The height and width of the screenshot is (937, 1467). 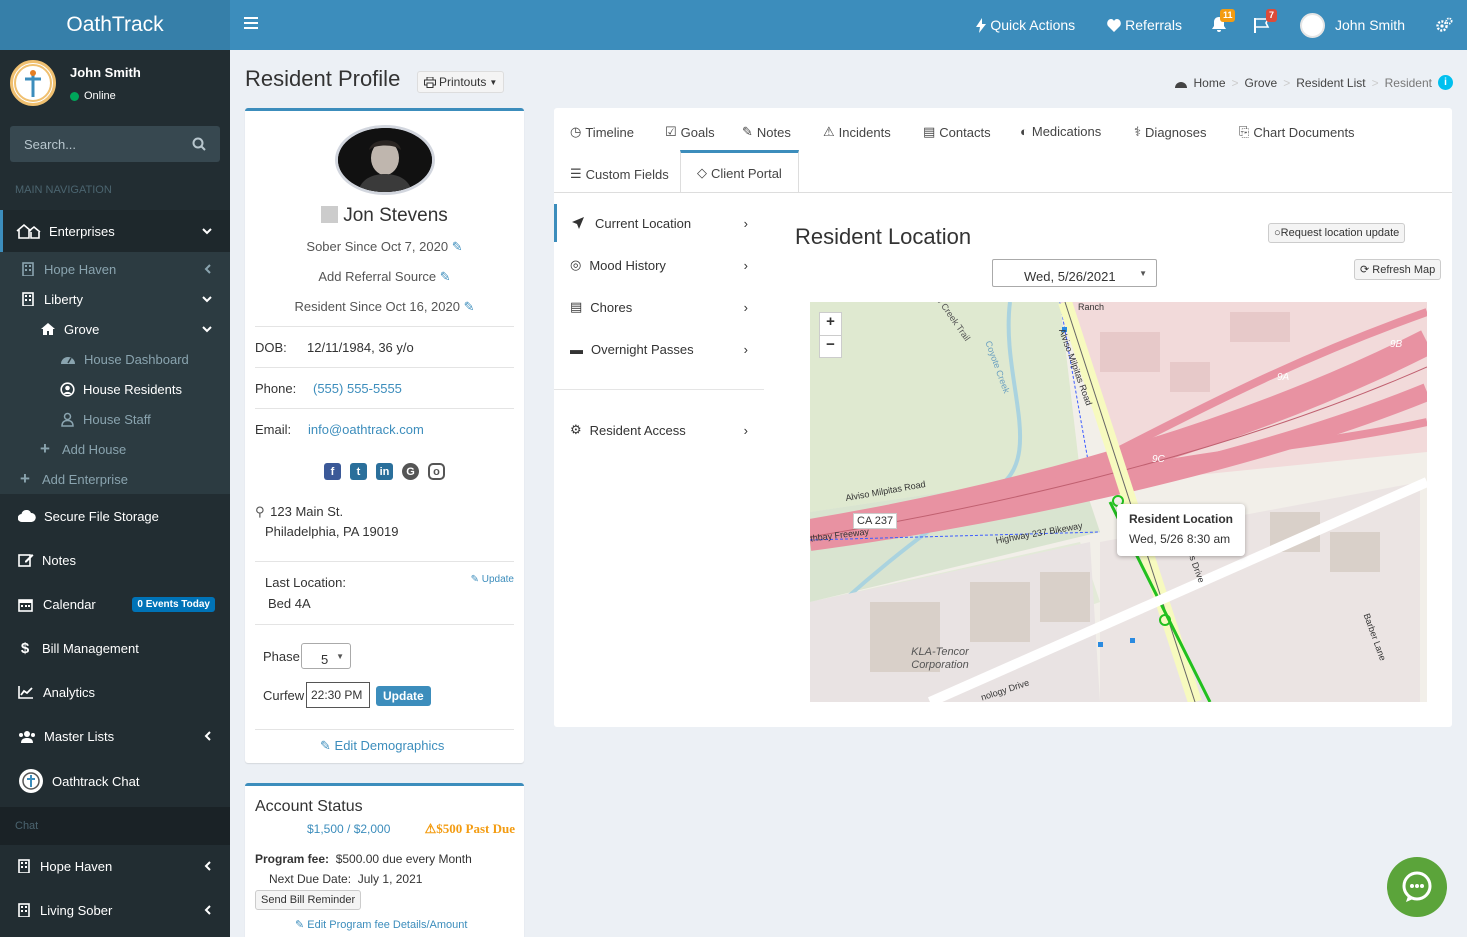 I want to click on map-label-9c: 9C, so click(x=1158, y=459).